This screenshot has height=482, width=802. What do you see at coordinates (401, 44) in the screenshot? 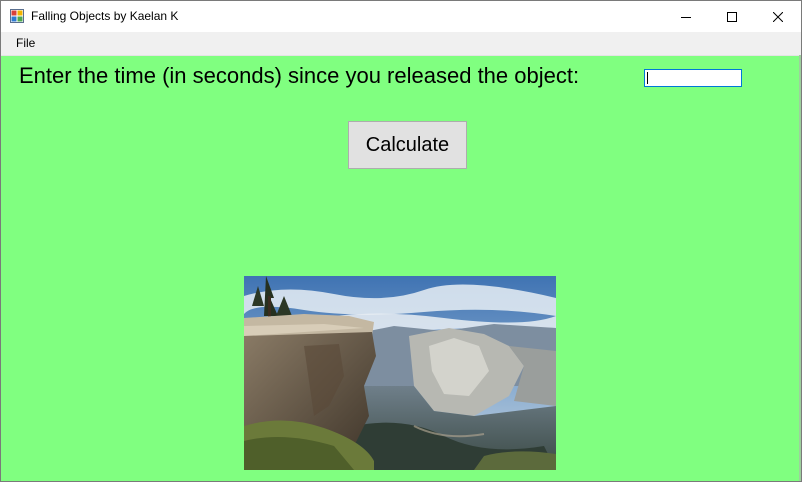
I see `menu-bar: File` at bounding box center [401, 44].